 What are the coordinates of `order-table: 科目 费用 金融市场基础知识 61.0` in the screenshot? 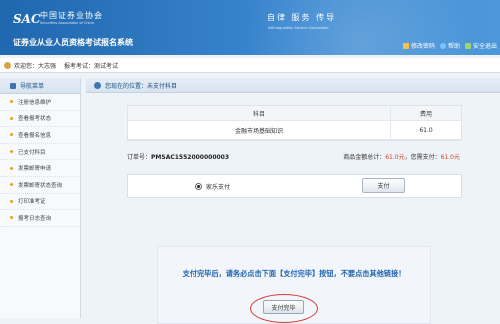 It's located at (294, 123).